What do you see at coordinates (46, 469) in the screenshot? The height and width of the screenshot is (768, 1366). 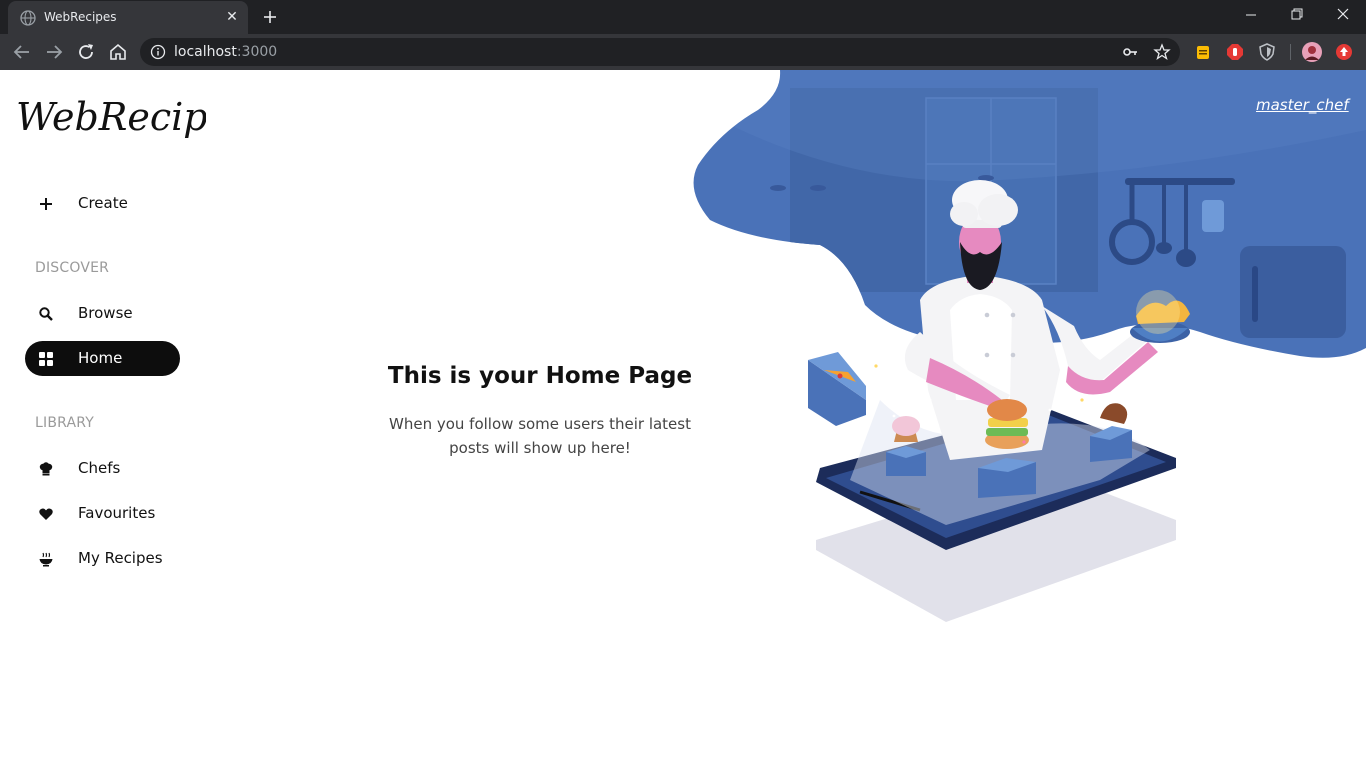 I see `chef-hat-icon` at bounding box center [46, 469].